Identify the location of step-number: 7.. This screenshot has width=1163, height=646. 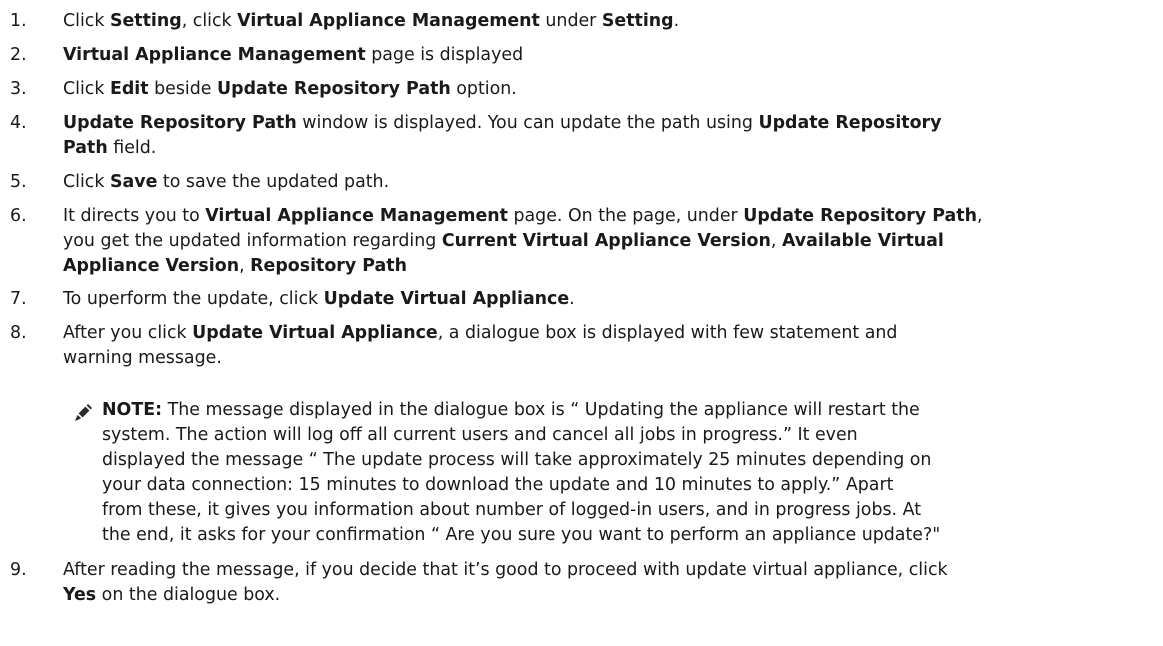
(18, 299).